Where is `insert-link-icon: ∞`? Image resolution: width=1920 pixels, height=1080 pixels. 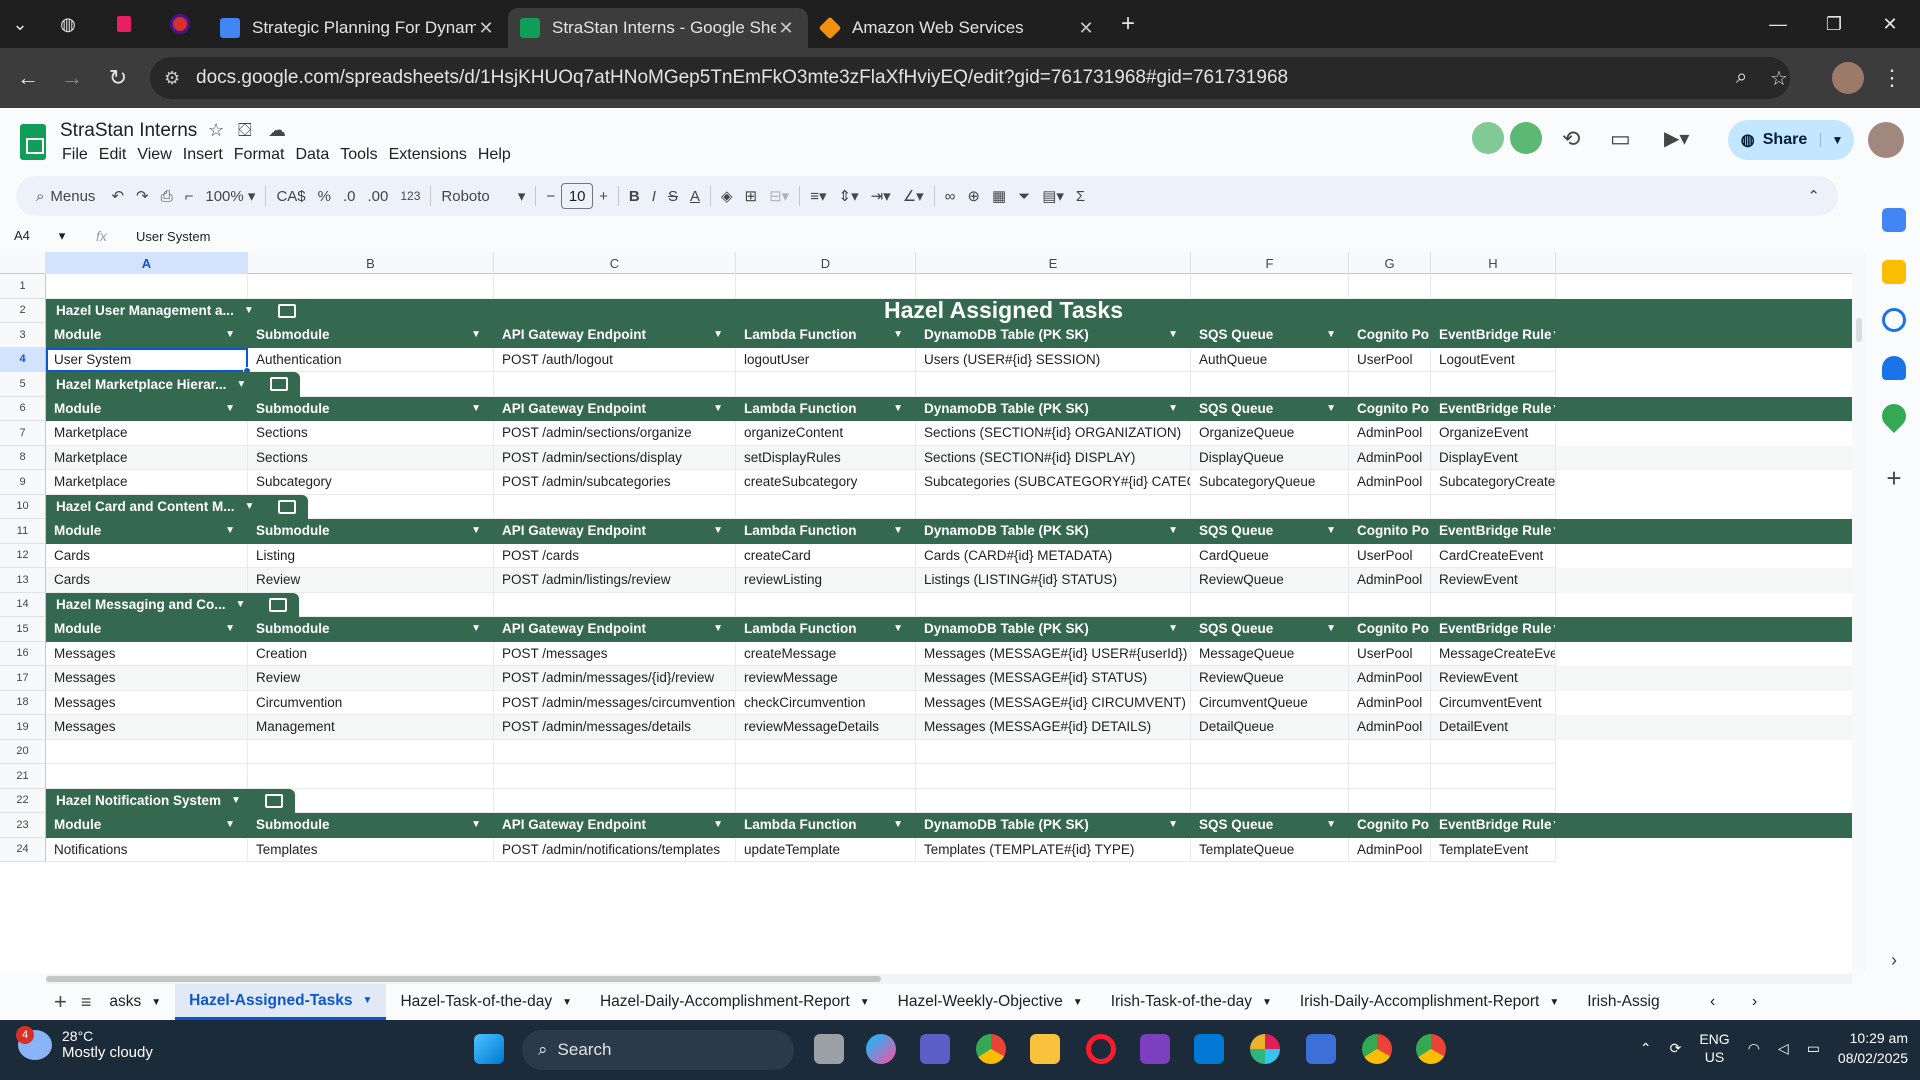
insert-link-icon: ∞ is located at coordinates (950, 196).